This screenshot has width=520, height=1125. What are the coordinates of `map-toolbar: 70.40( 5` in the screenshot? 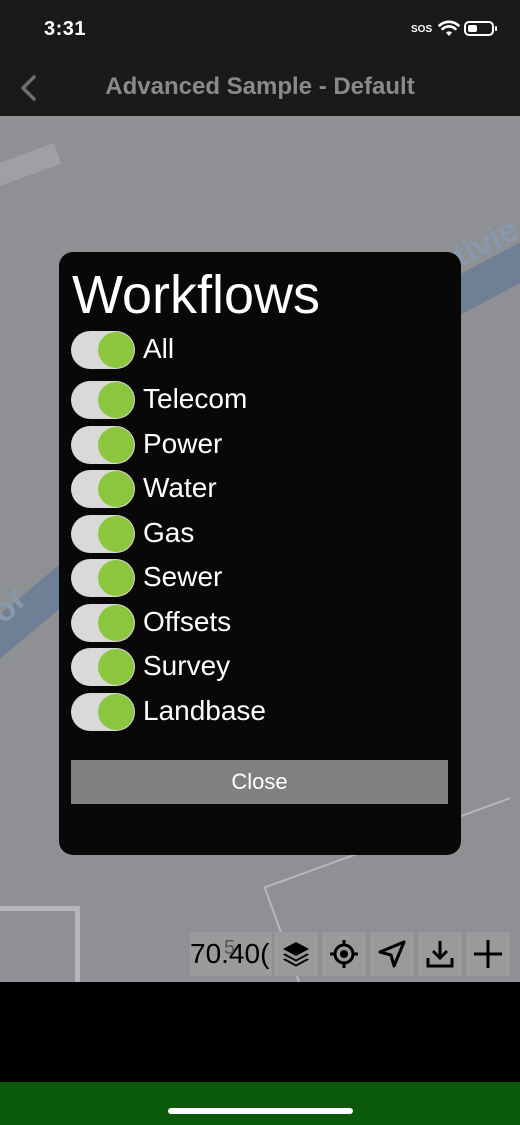 It's located at (355, 954).